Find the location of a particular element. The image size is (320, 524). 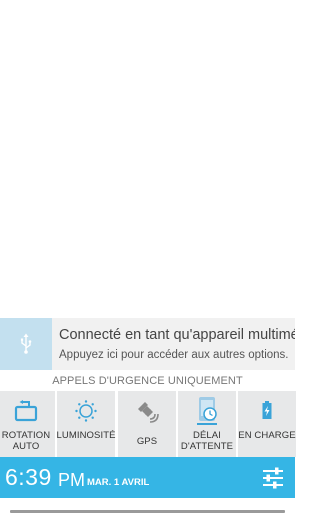

tile-screen-timeout: DÉLAI D'ATTENTE is located at coordinates (207, 424).